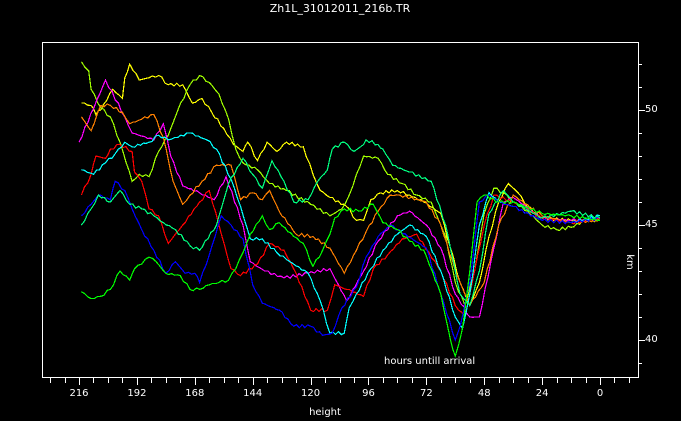 Image resolution: width=681 pixels, height=421 pixels. What do you see at coordinates (651, 339) in the screenshot?
I see `y-tick-label: 40` at bounding box center [651, 339].